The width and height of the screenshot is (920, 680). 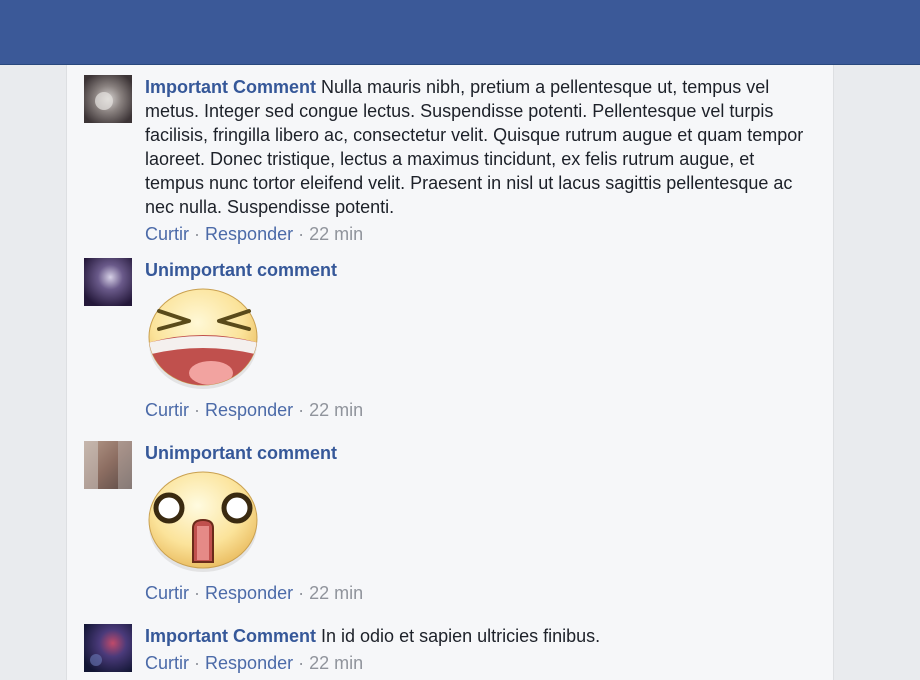 What do you see at coordinates (203, 338) in the screenshot?
I see `laughing-face-sticker` at bounding box center [203, 338].